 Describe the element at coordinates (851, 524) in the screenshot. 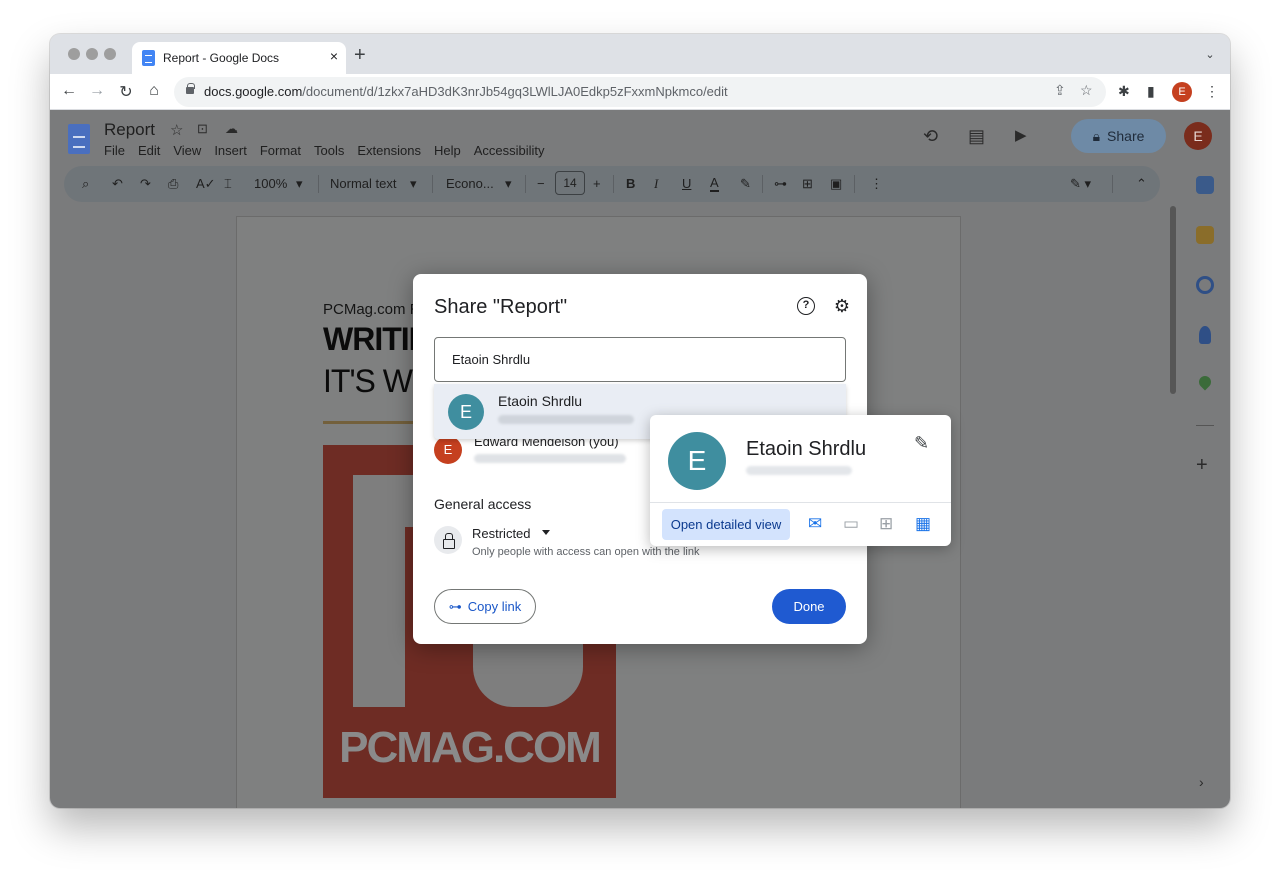

I see `chat-icon: ▭` at that location.